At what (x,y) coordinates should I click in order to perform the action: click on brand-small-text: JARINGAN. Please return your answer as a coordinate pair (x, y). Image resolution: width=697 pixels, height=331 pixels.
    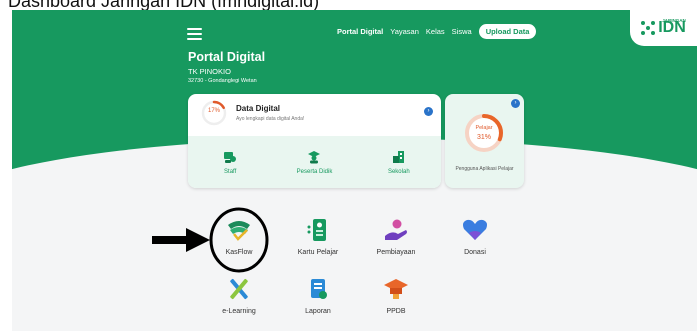
    Looking at the image, I should click on (674, 20).